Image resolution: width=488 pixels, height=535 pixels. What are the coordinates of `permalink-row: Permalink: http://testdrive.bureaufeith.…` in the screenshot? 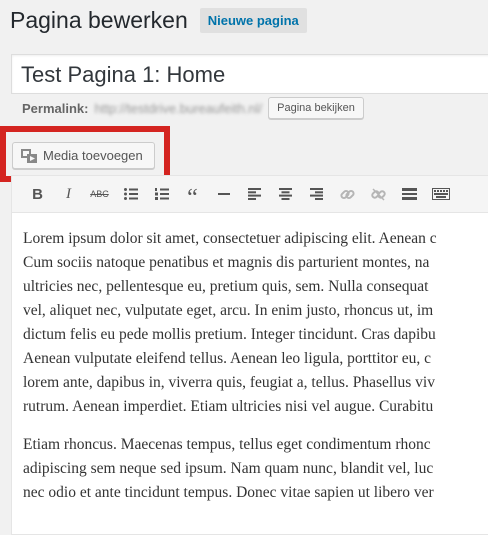 It's located at (193, 108).